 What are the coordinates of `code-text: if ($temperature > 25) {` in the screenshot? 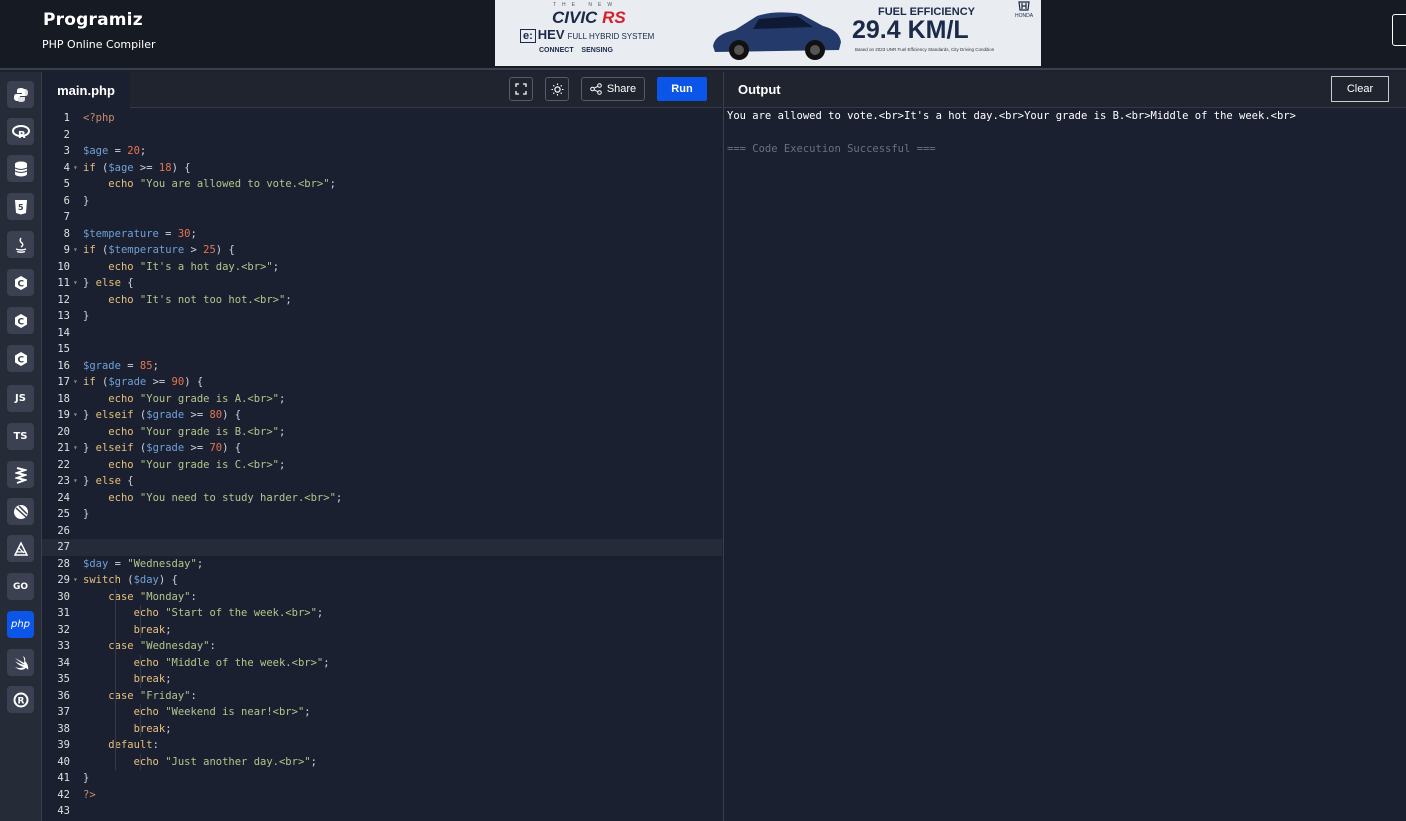 It's located at (159, 250).